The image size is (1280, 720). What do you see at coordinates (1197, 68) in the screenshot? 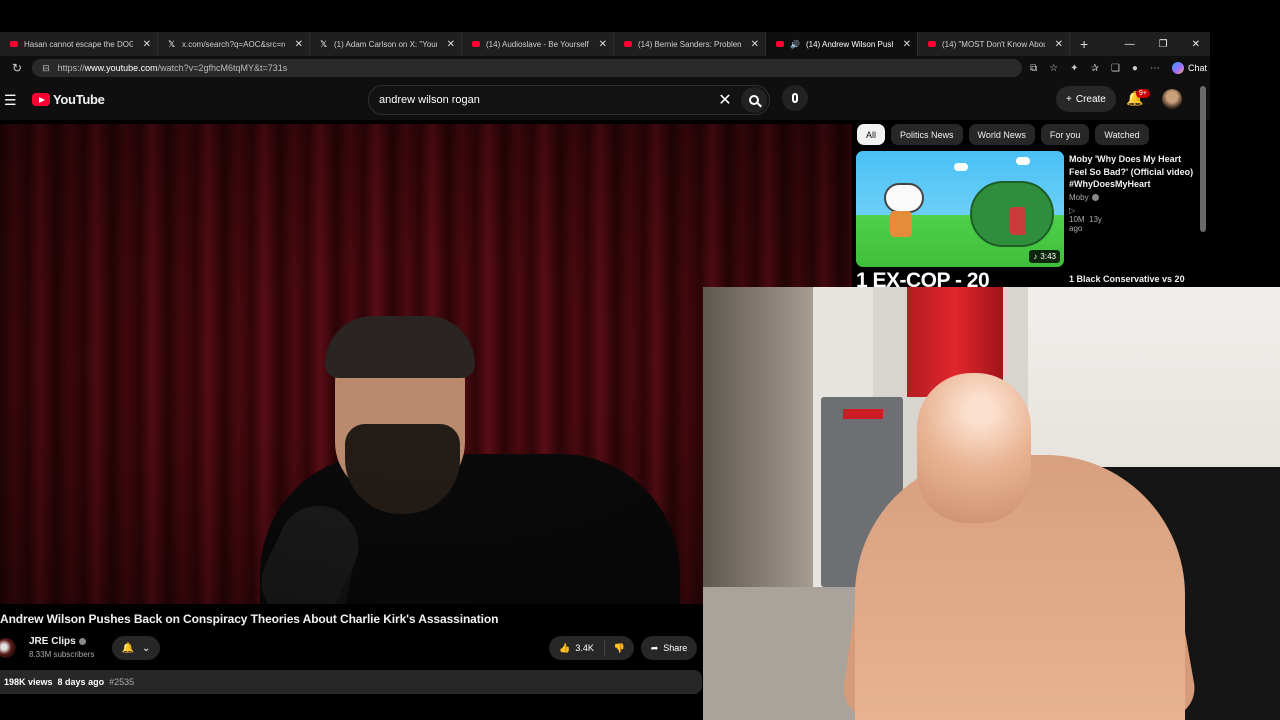
I see `chat-label: Chat` at bounding box center [1197, 68].